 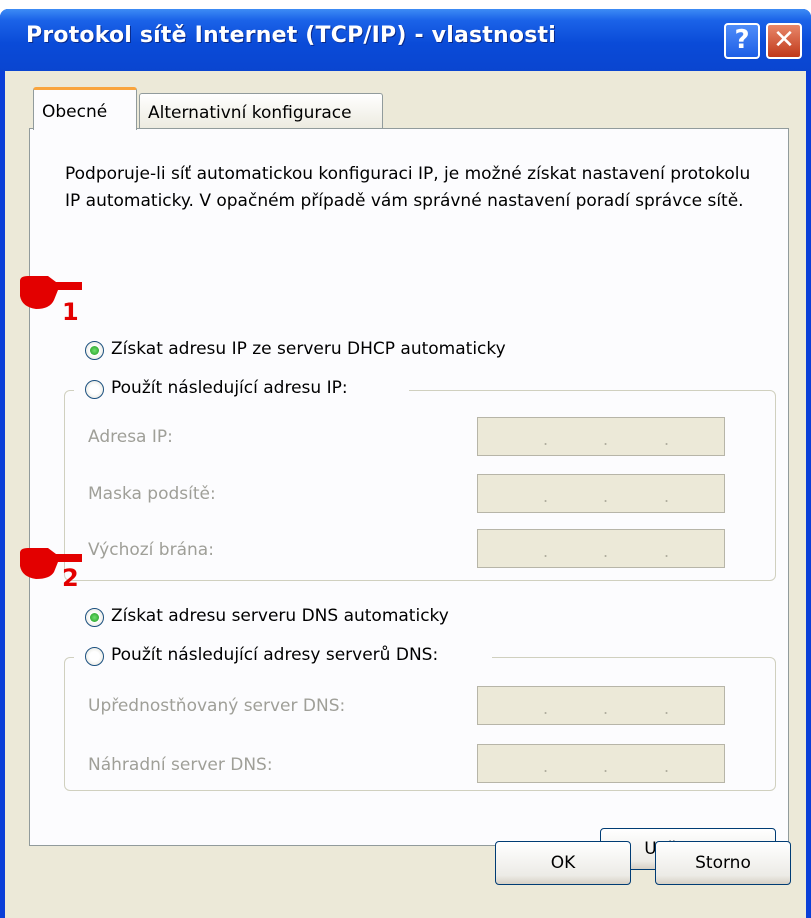 What do you see at coordinates (70, 578) in the screenshot?
I see `annotation-marker-2: 2` at bounding box center [70, 578].